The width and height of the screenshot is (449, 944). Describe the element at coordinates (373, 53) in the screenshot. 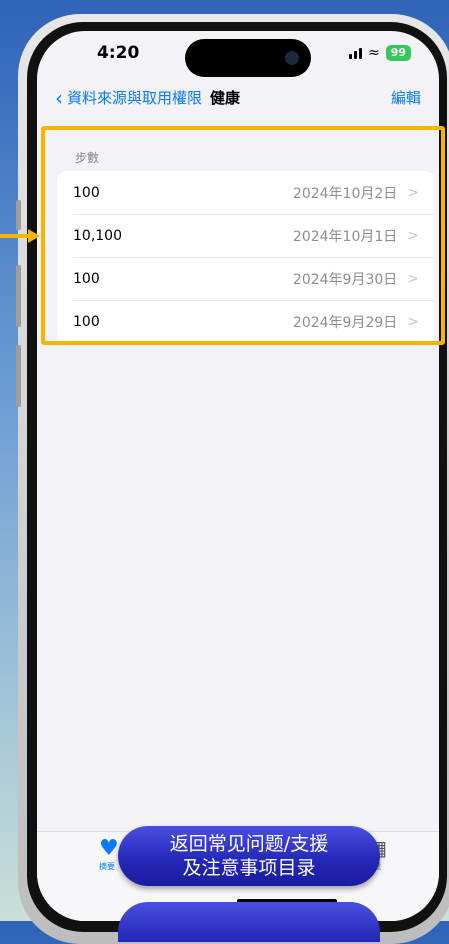

I see `wifi-icon: ≈` at that location.